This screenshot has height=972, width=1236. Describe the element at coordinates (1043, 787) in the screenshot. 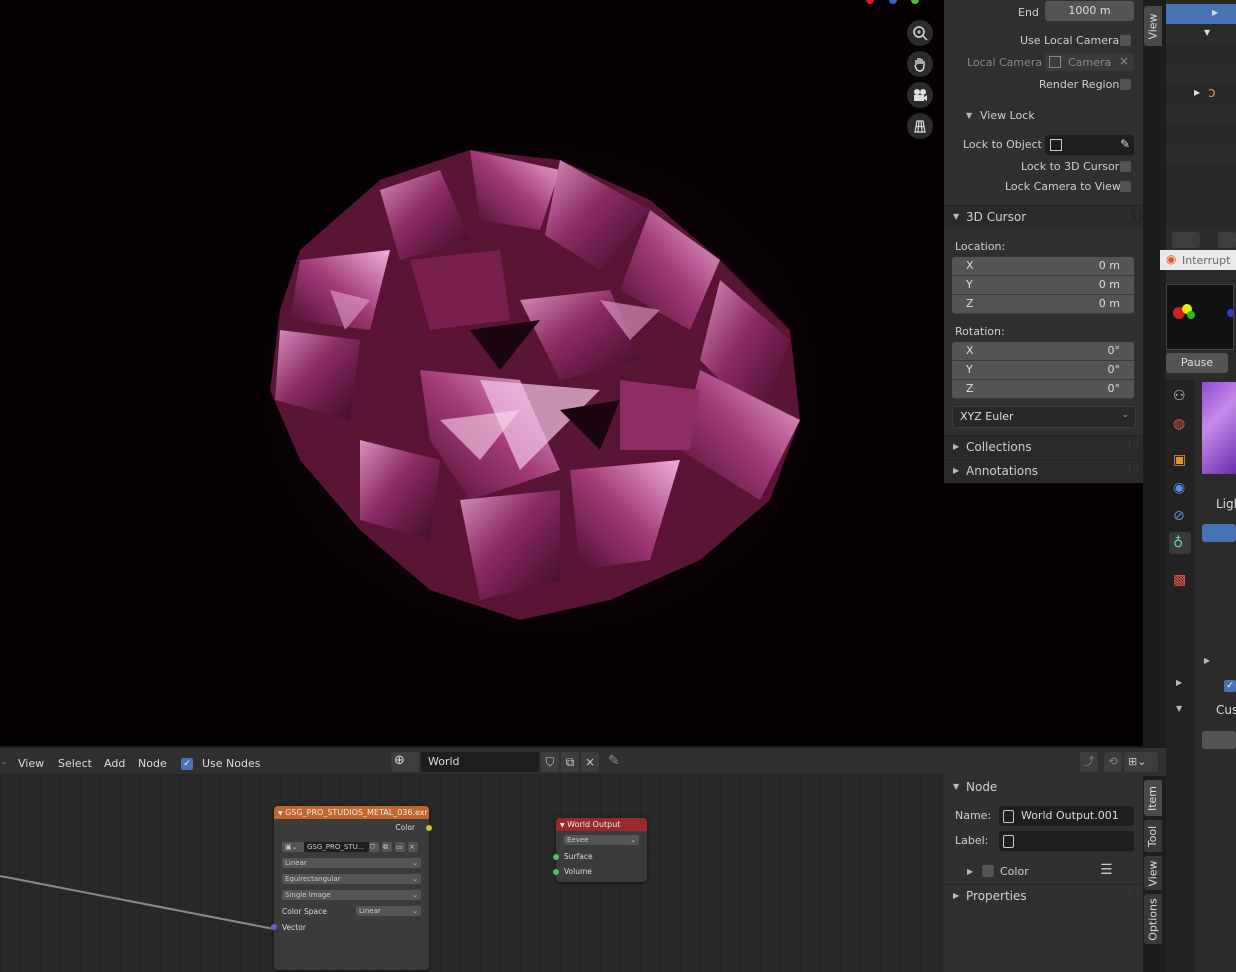

I see `node-panel-header: ▼ Node` at that location.